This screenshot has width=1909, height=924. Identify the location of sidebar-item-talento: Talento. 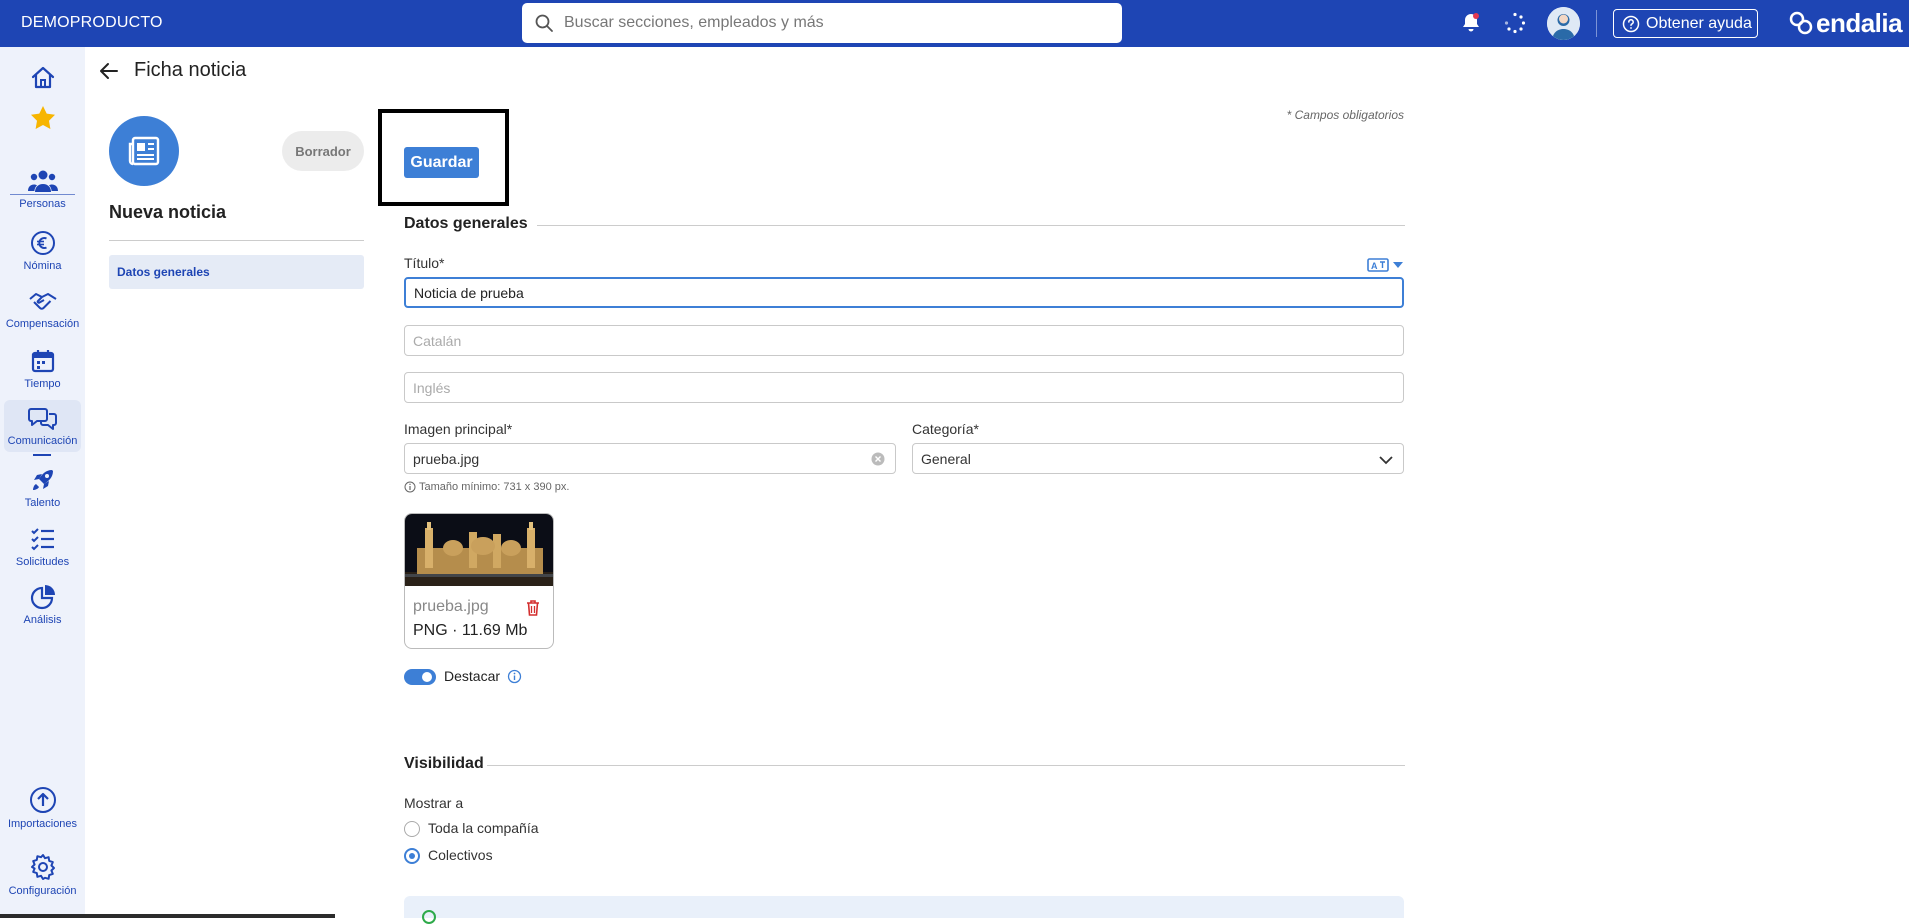
(42, 488).